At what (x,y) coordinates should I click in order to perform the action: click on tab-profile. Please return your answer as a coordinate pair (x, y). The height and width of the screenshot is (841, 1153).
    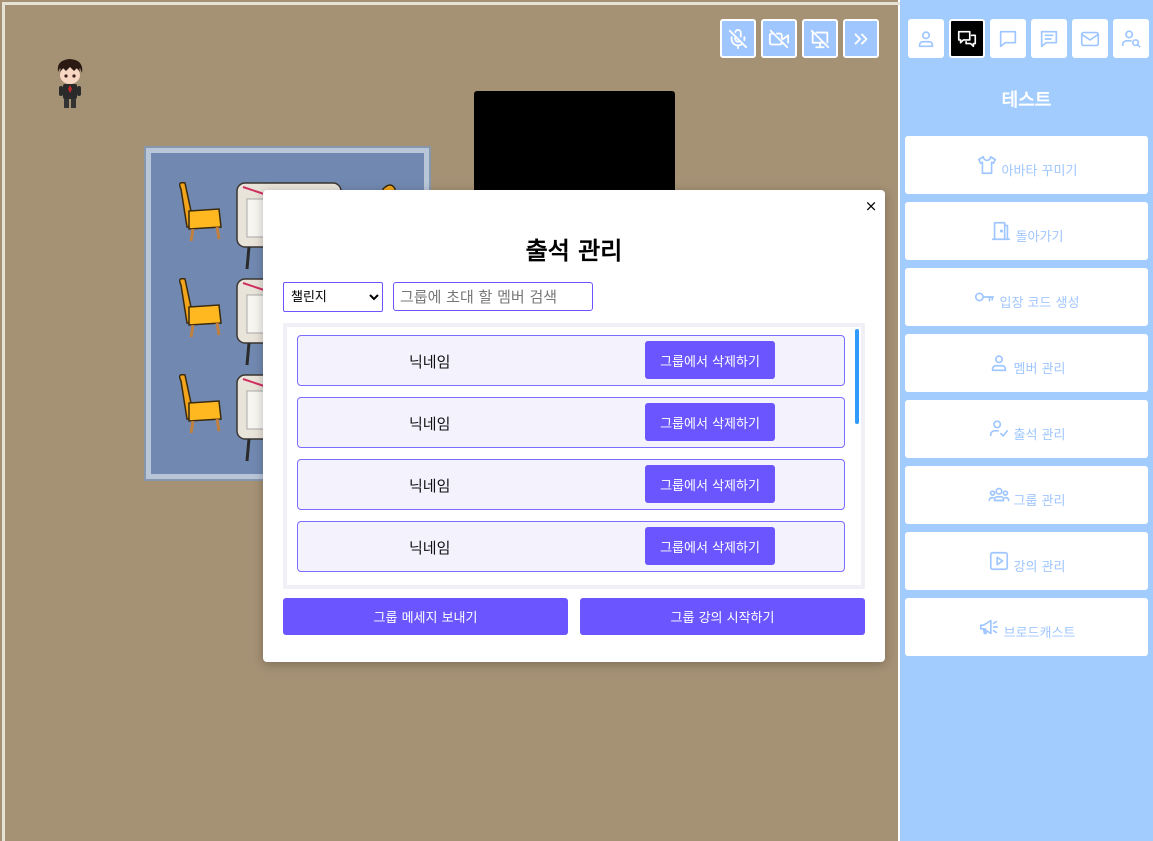
    Looking at the image, I should click on (926, 38).